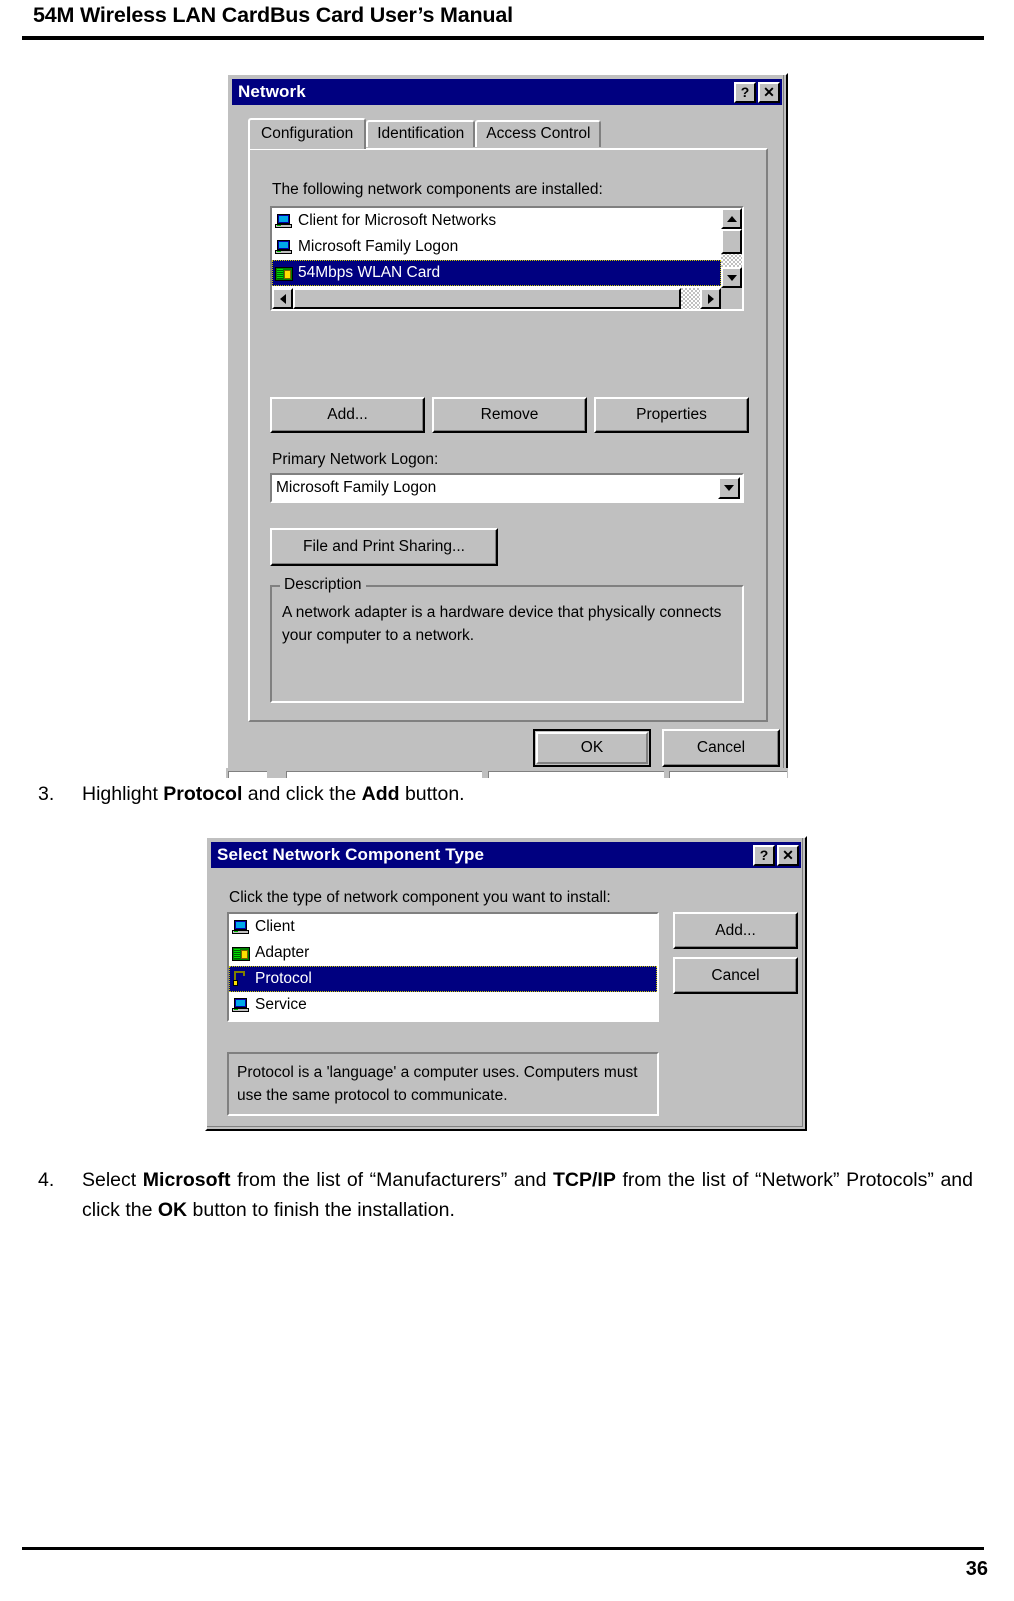  What do you see at coordinates (321, 1210) in the screenshot?
I see `step-4-text-7: button to finish the installation.` at bounding box center [321, 1210].